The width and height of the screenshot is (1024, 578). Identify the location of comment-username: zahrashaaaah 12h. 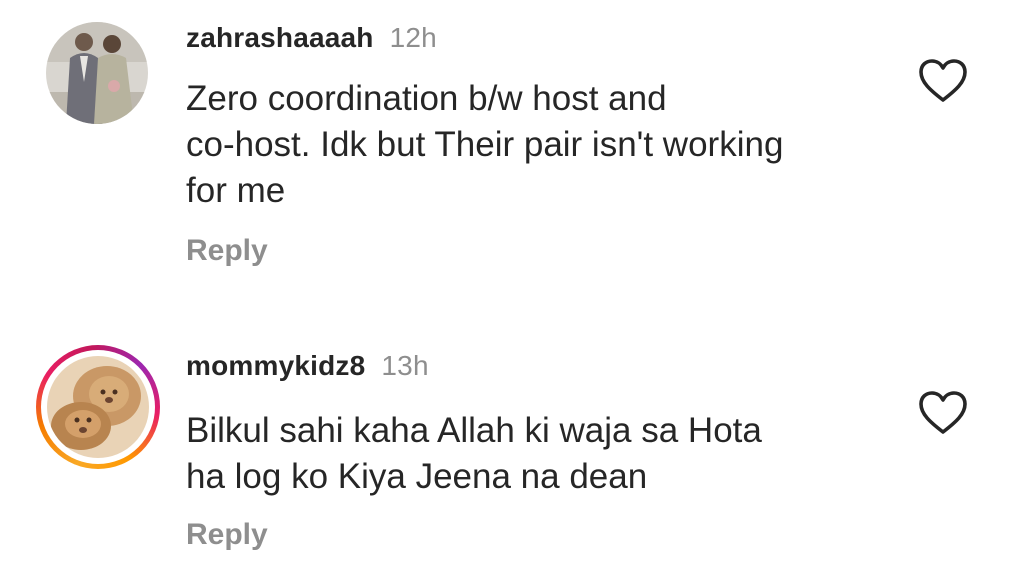
(311, 38).